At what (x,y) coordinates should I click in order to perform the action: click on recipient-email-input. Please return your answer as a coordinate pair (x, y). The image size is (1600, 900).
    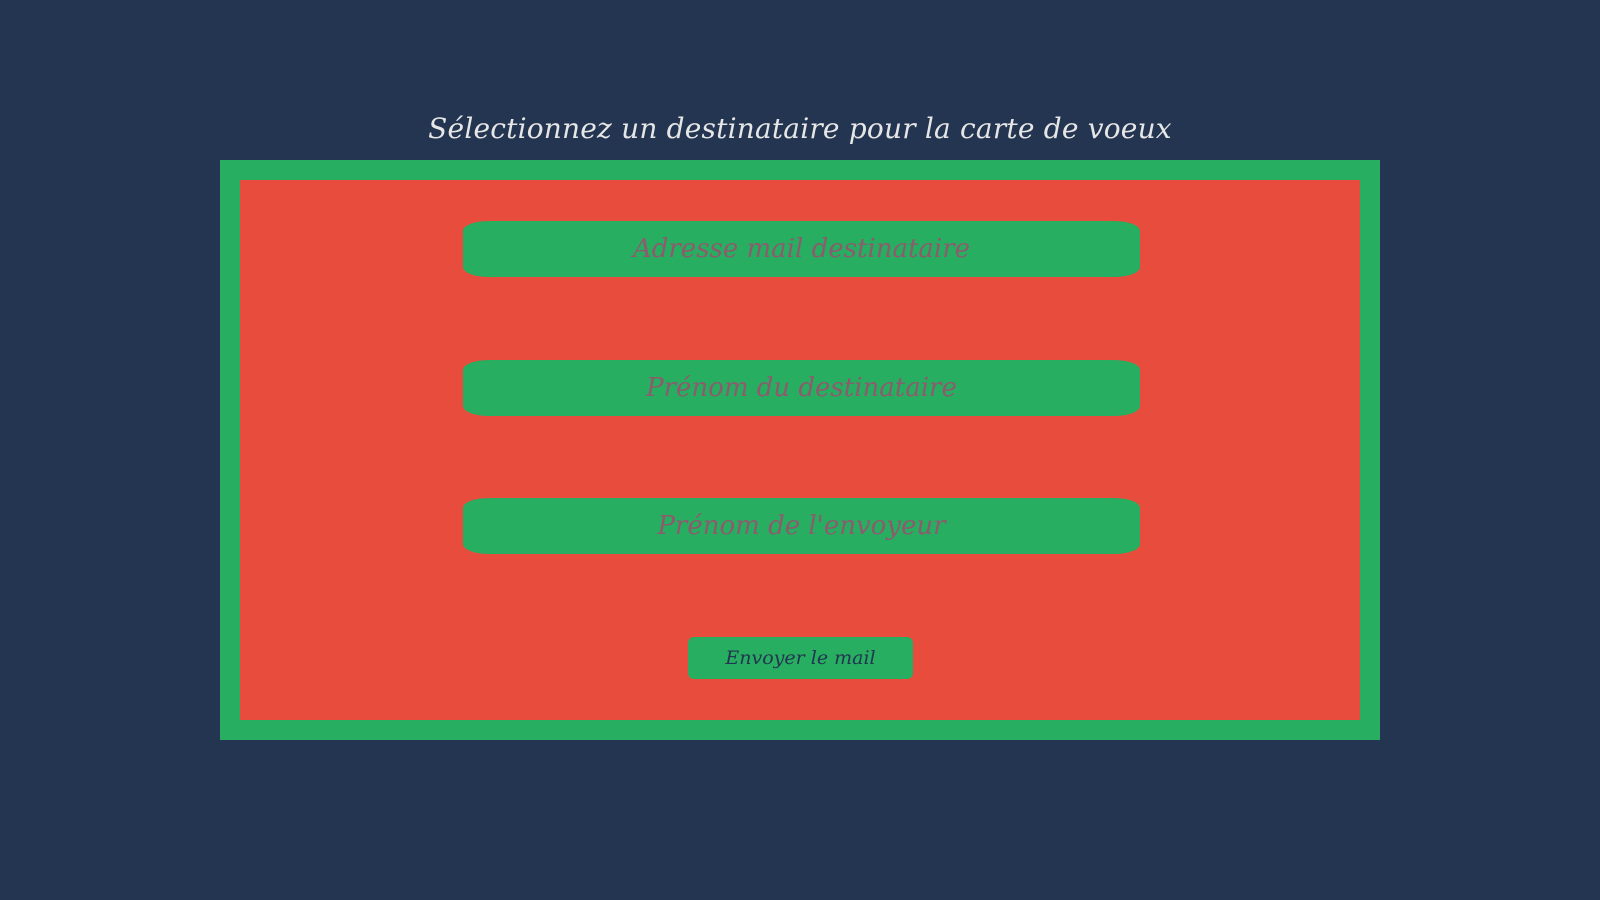
    Looking at the image, I should click on (801, 249).